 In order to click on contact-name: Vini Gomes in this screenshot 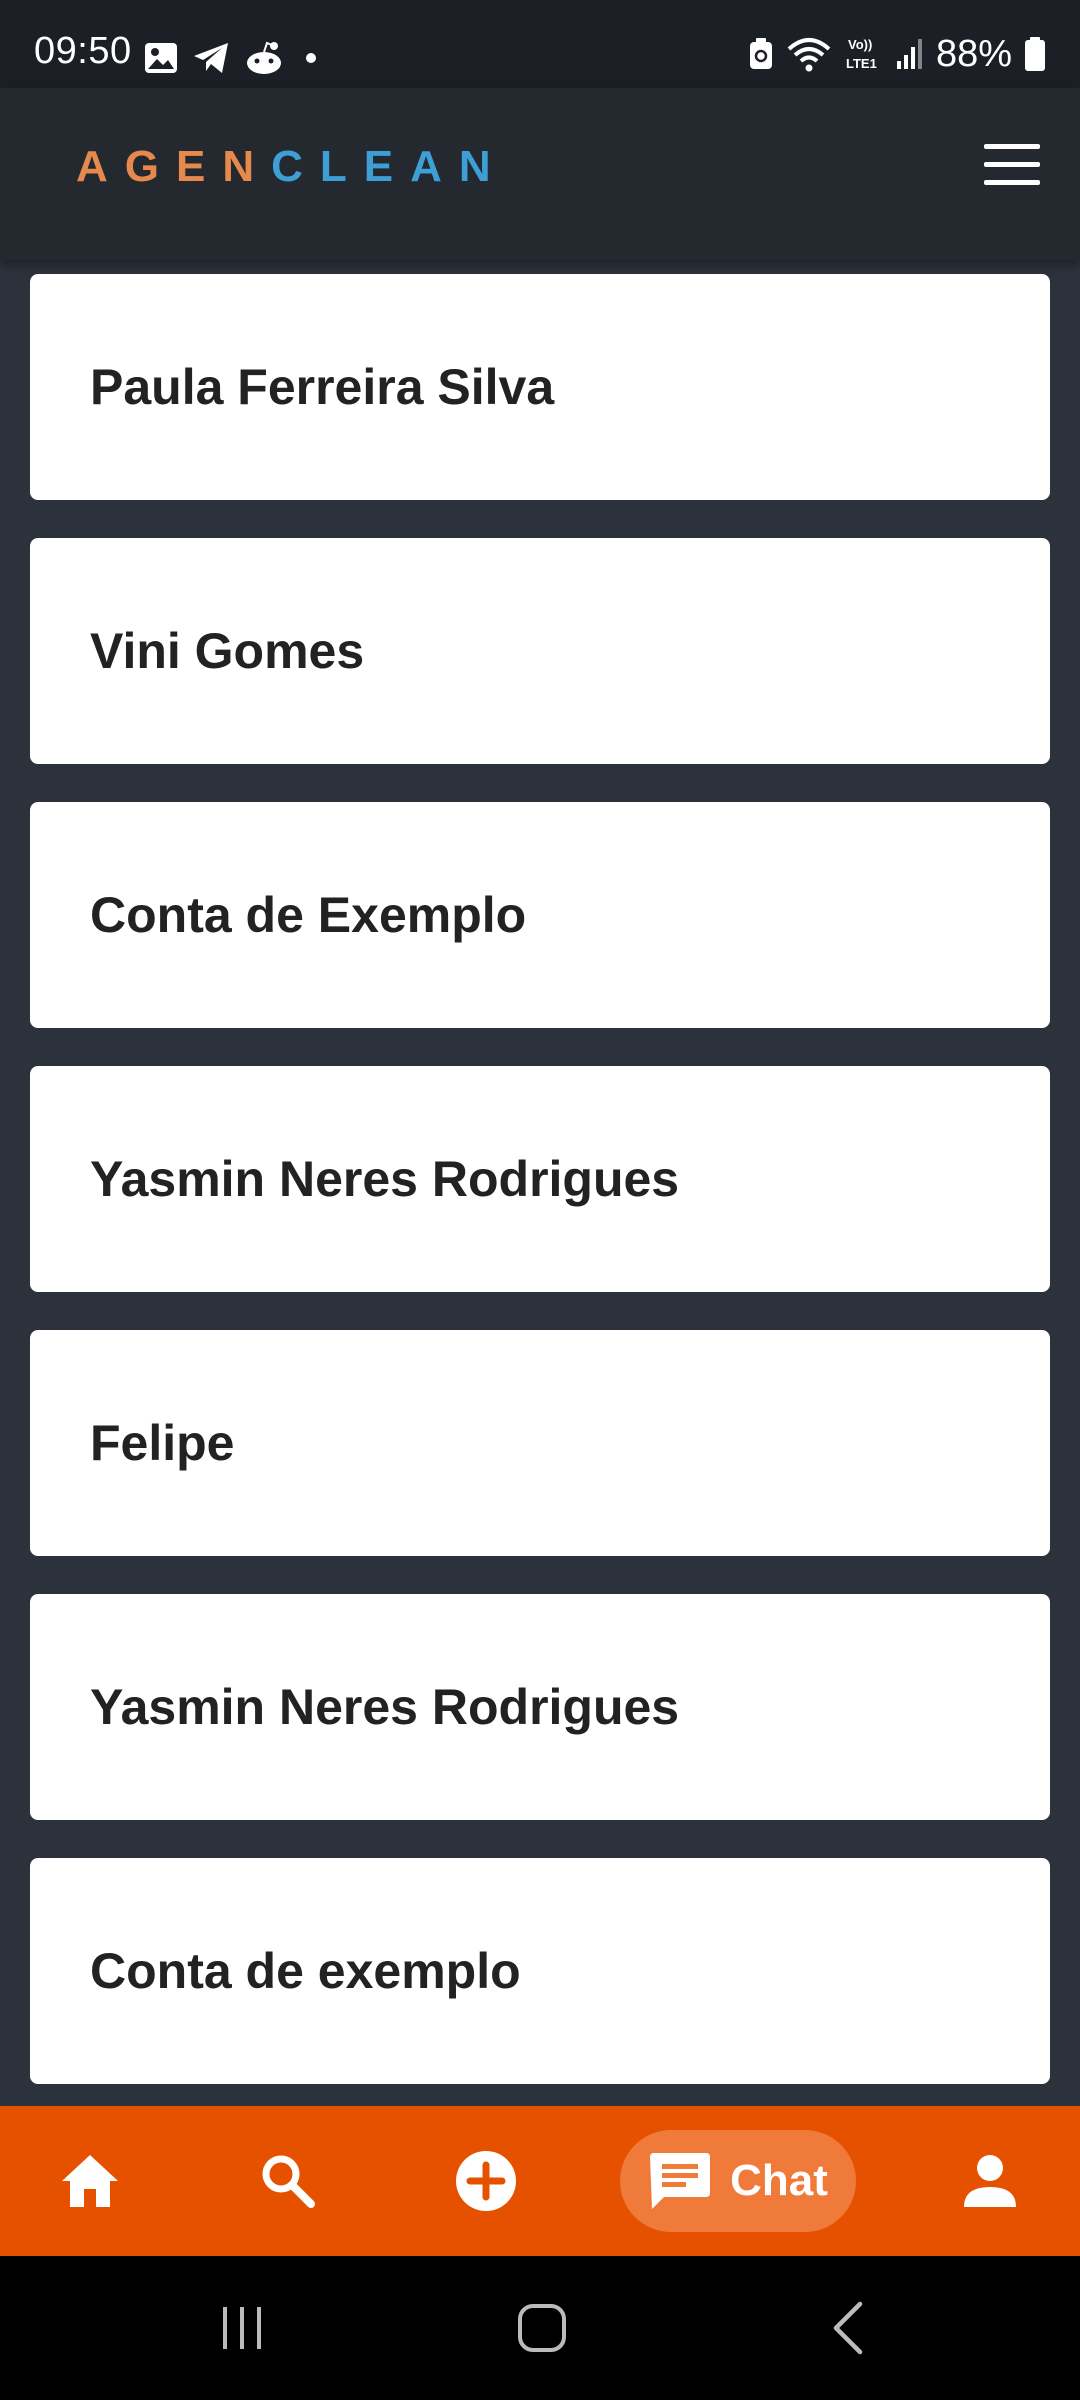, I will do `click(227, 651)`.